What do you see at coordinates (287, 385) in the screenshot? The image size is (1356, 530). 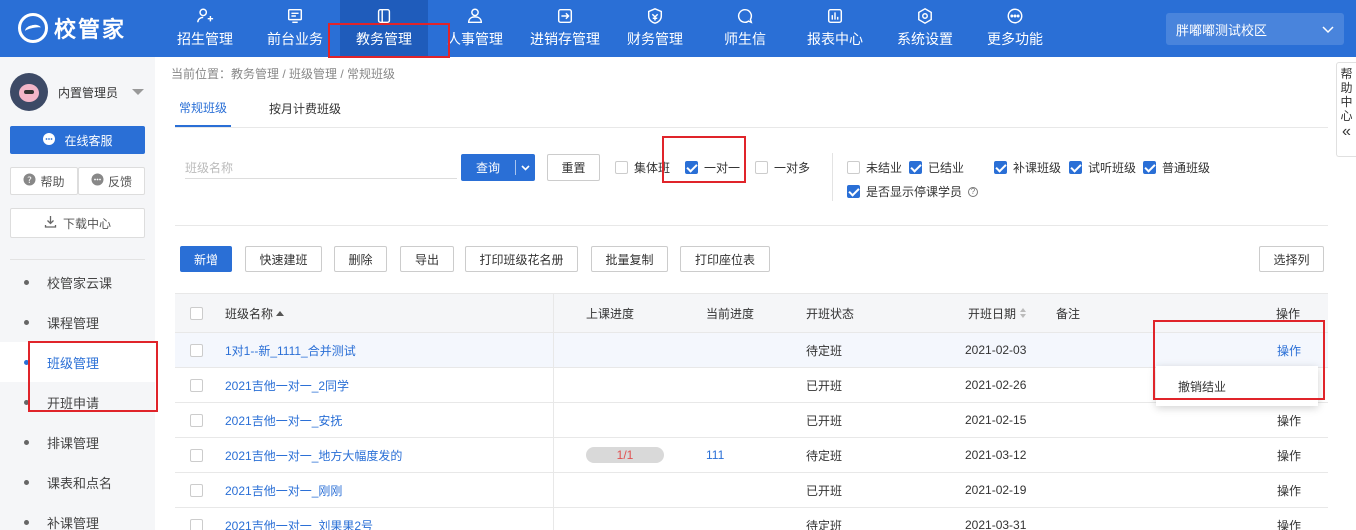 I see `class-name-link: 2021吉他一对一_2同学` at bounding box center [287, 385].